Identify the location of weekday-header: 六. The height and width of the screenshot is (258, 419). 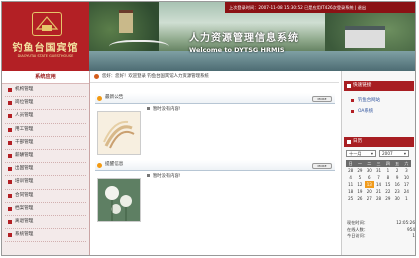
(406, 163).